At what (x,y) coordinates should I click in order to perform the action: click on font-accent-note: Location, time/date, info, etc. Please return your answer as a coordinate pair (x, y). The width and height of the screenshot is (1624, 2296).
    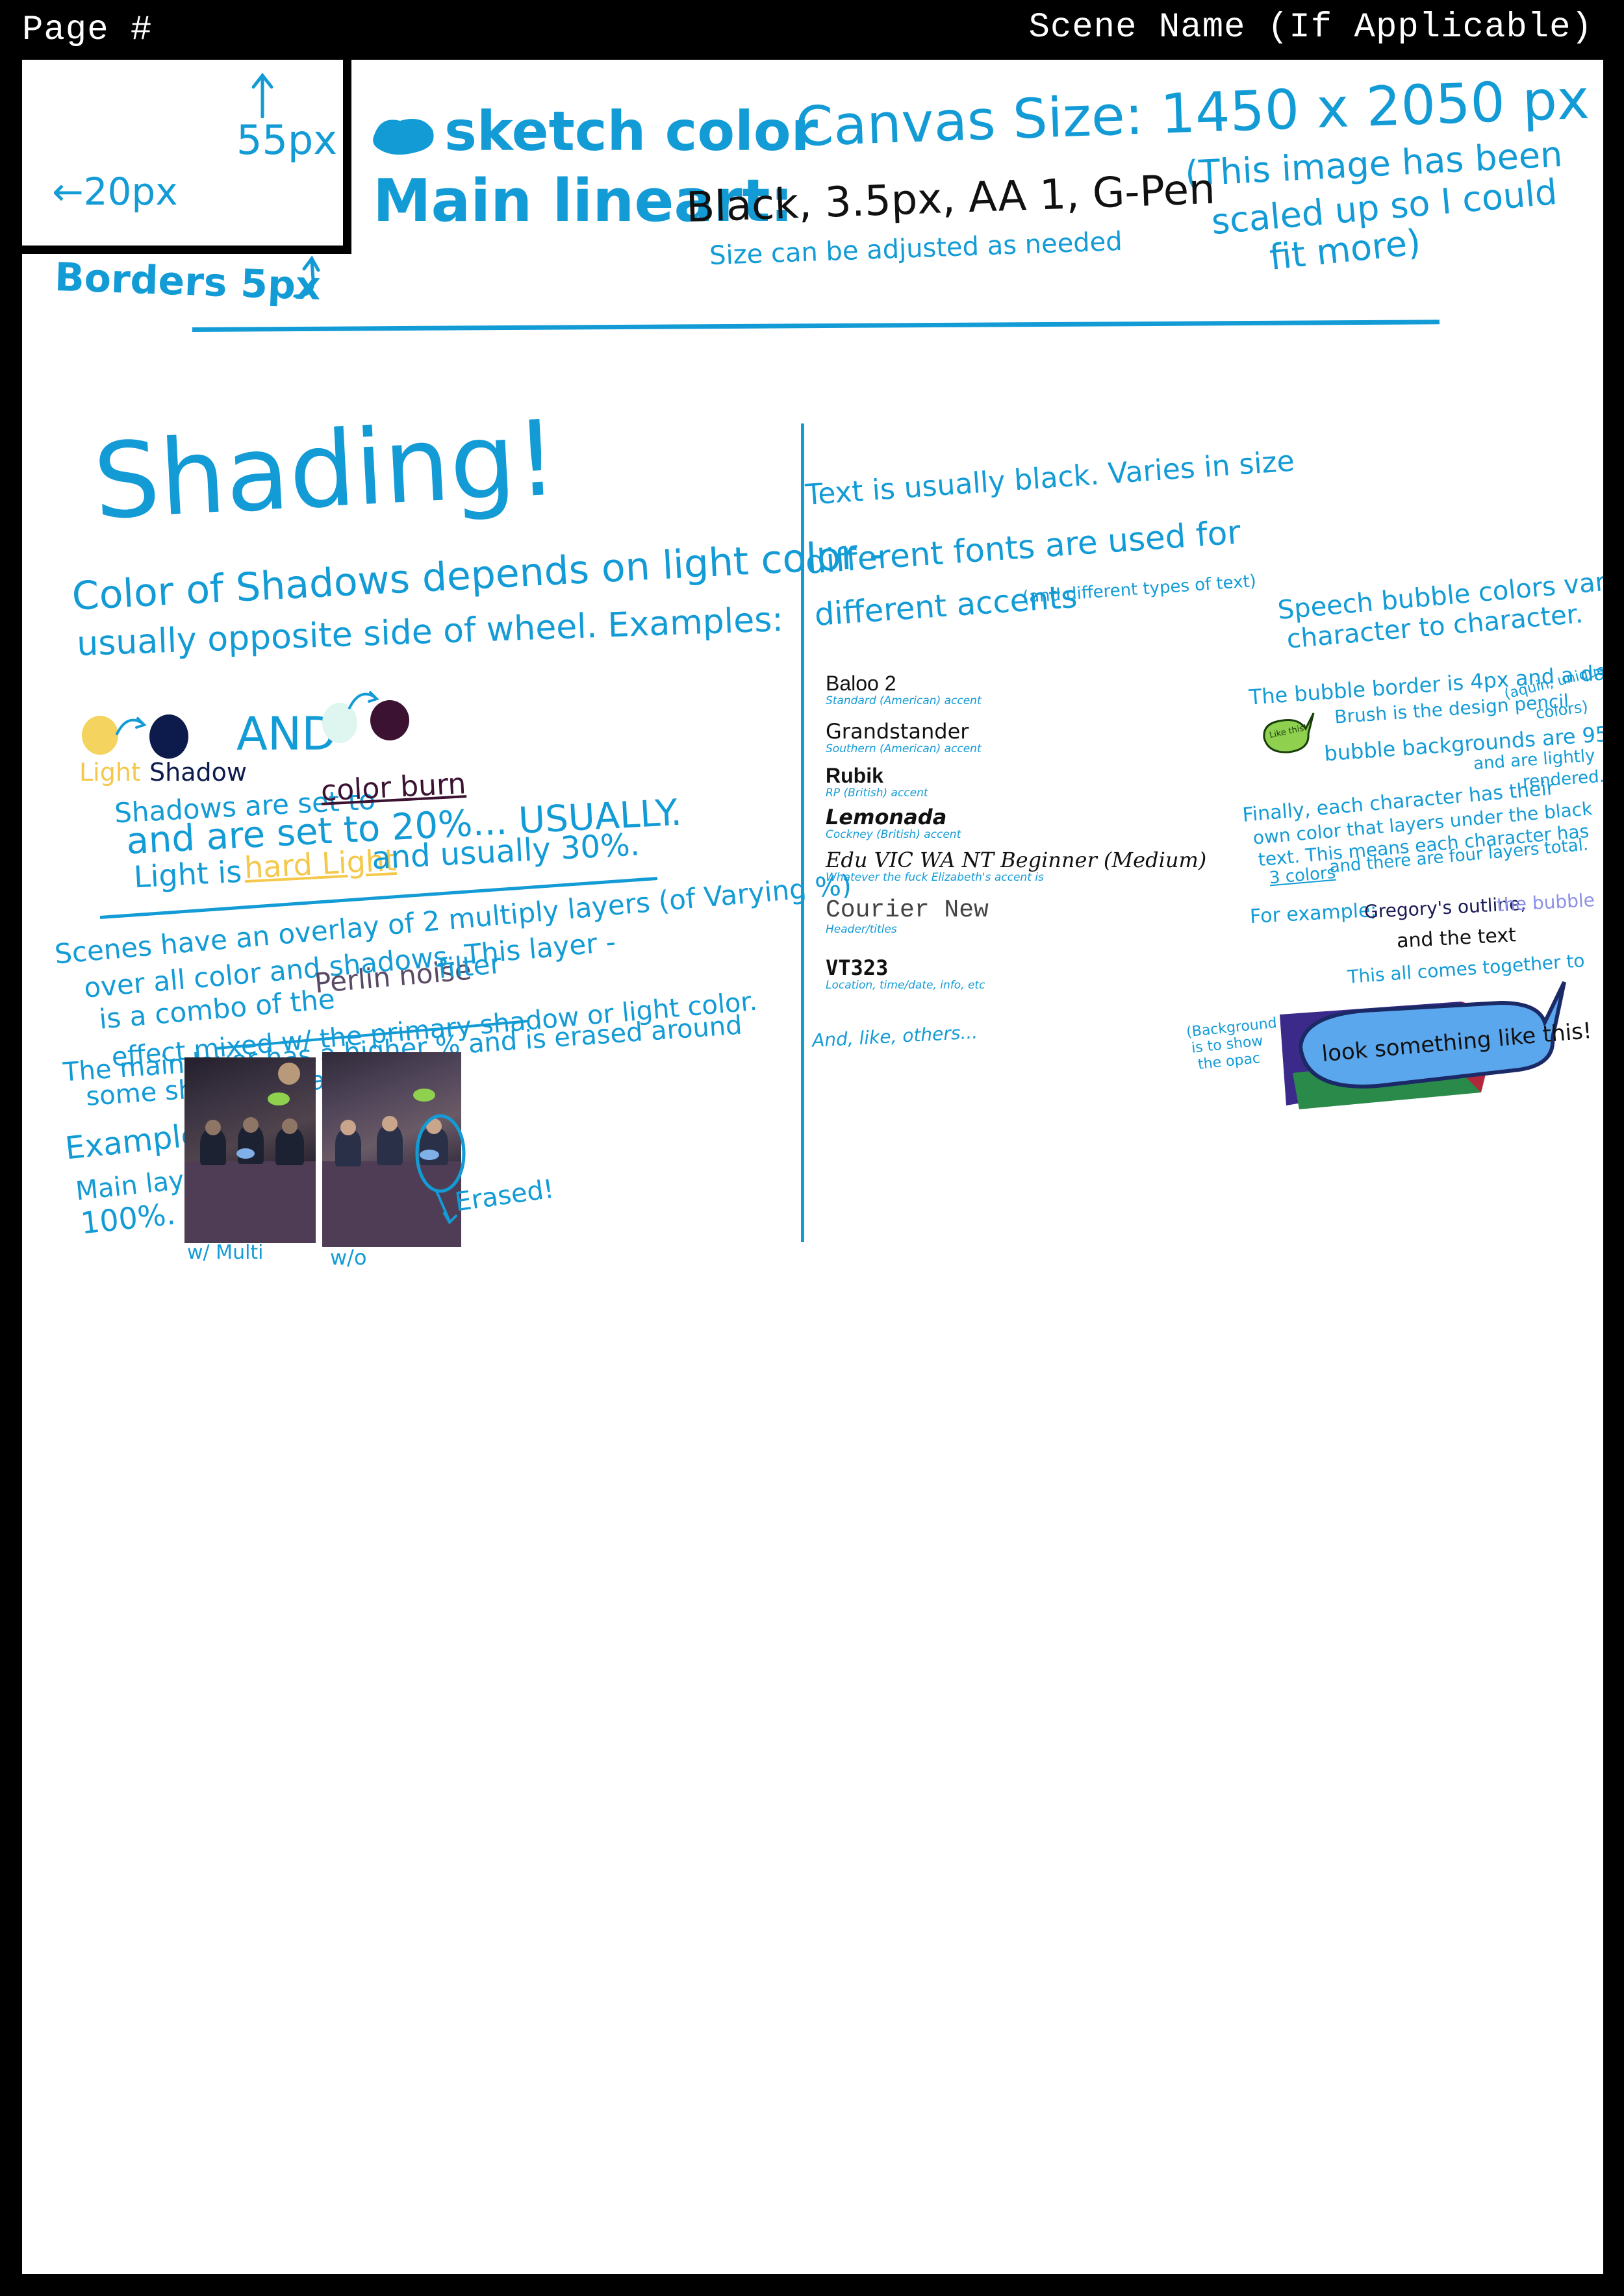
    Looking at the image, I should click on (905, 985).